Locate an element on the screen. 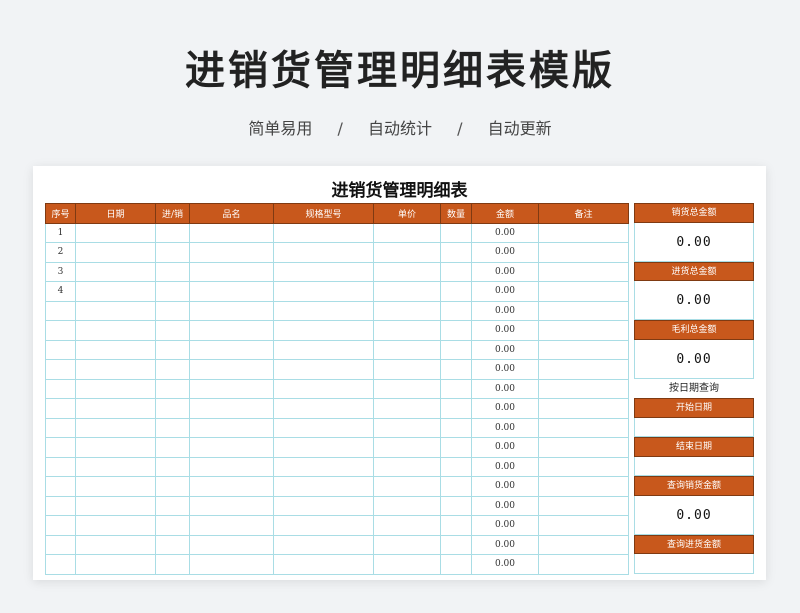 The image size is (800, 613). end-date-input is located at coordinates (694, 466).